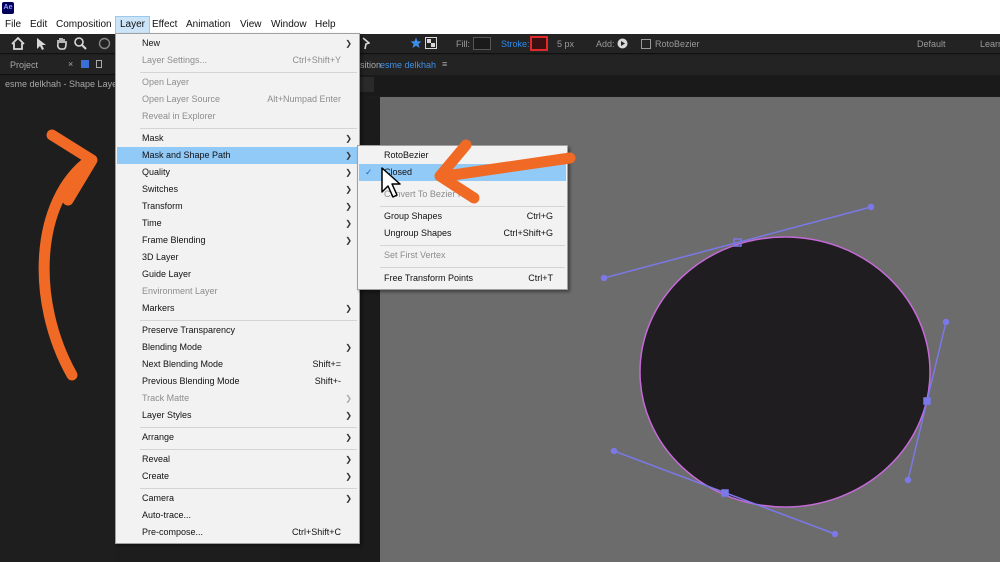  Describe the element at coordinates (237, 155) in the screenshot. I see `menu-item-mask-and-shape-path: Mask and Shape Path ❯` at that location.